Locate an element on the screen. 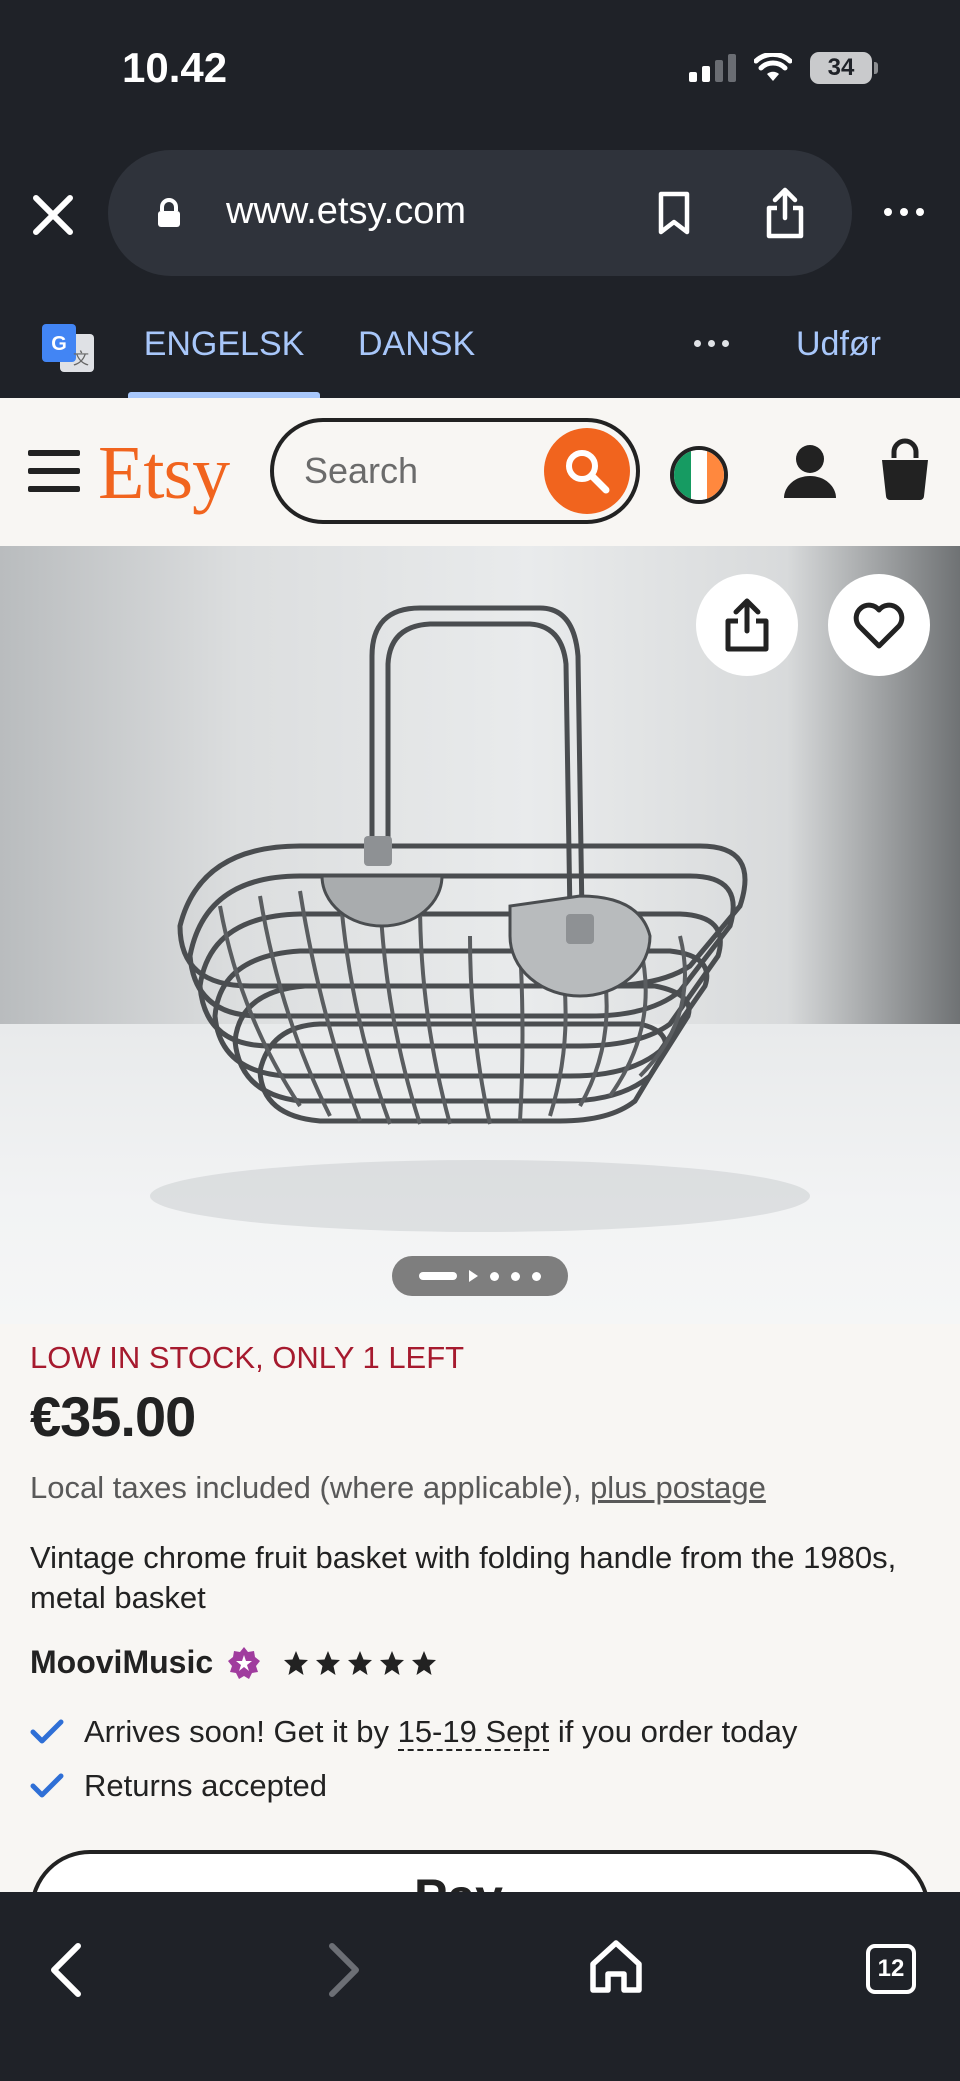  ireland-flag-icon is located at coordinates (699, 475).